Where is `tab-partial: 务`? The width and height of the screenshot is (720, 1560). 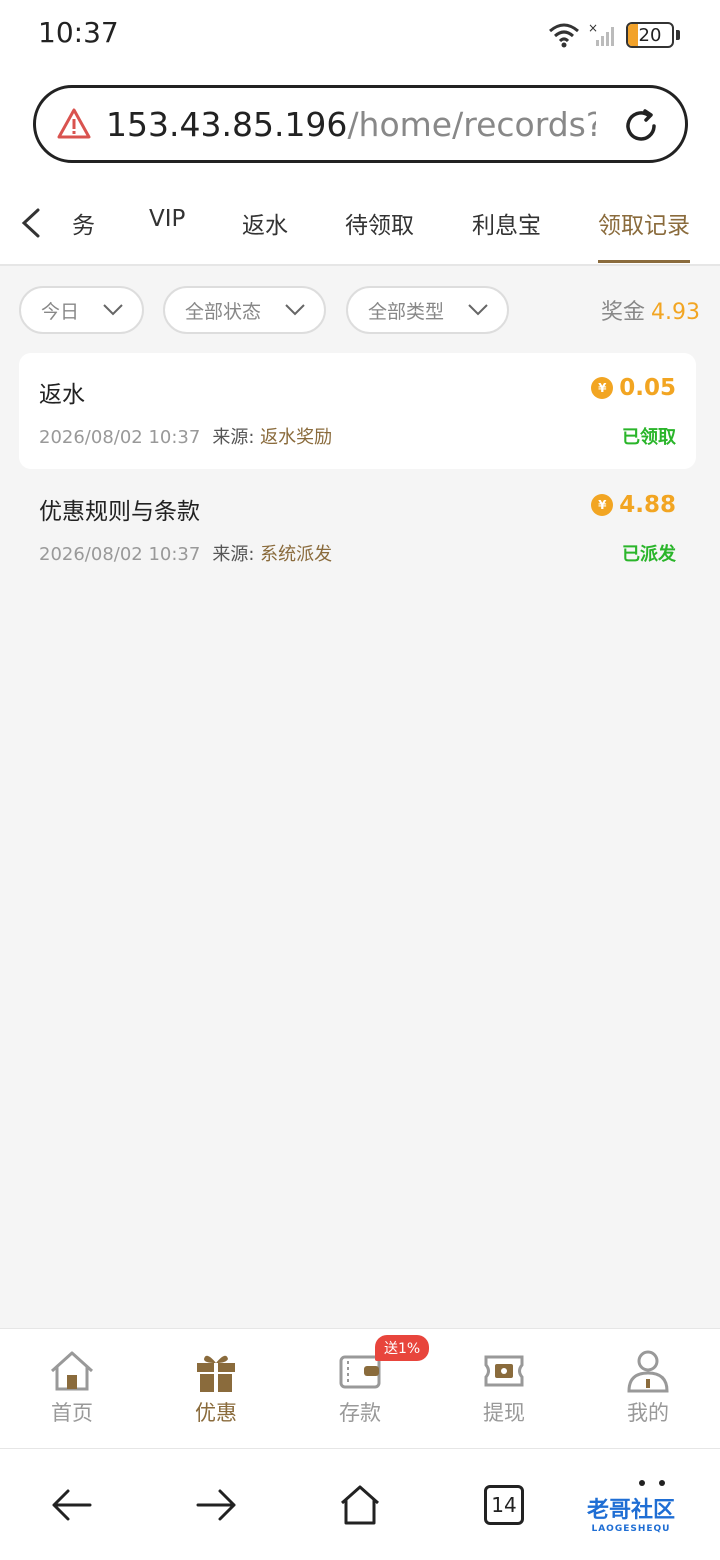
tab-partial: 务 is located at coordinates (83, 223).